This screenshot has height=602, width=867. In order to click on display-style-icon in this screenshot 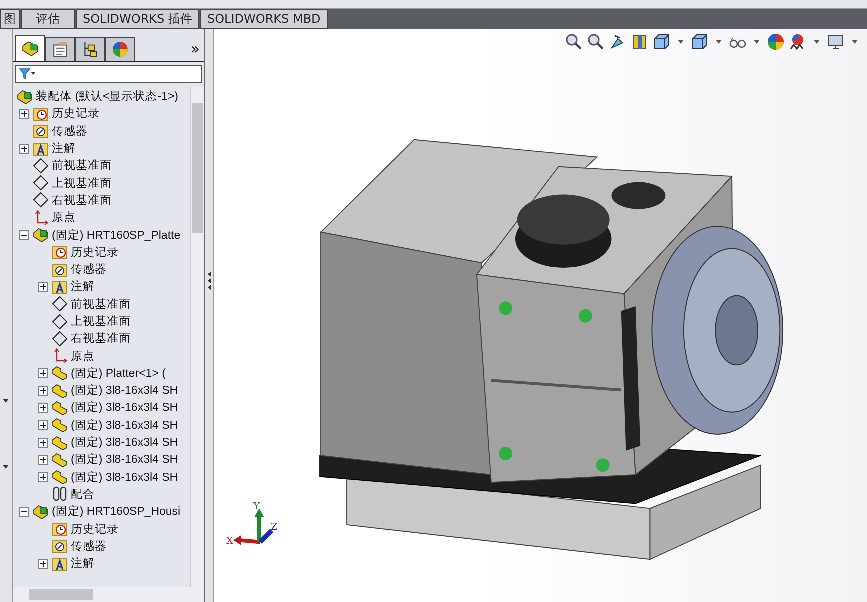, I will do `click(700, 42)`.